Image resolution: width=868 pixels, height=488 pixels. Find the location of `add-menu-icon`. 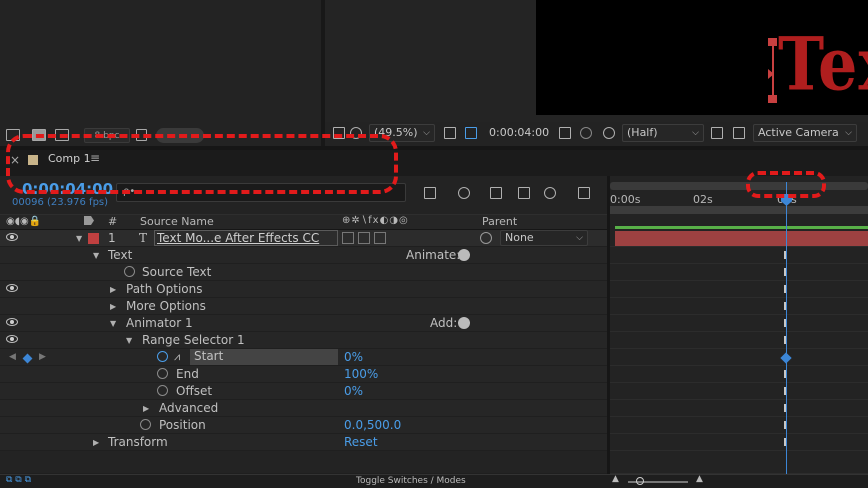

add-menu-icon is located at coordinates (464, 323).